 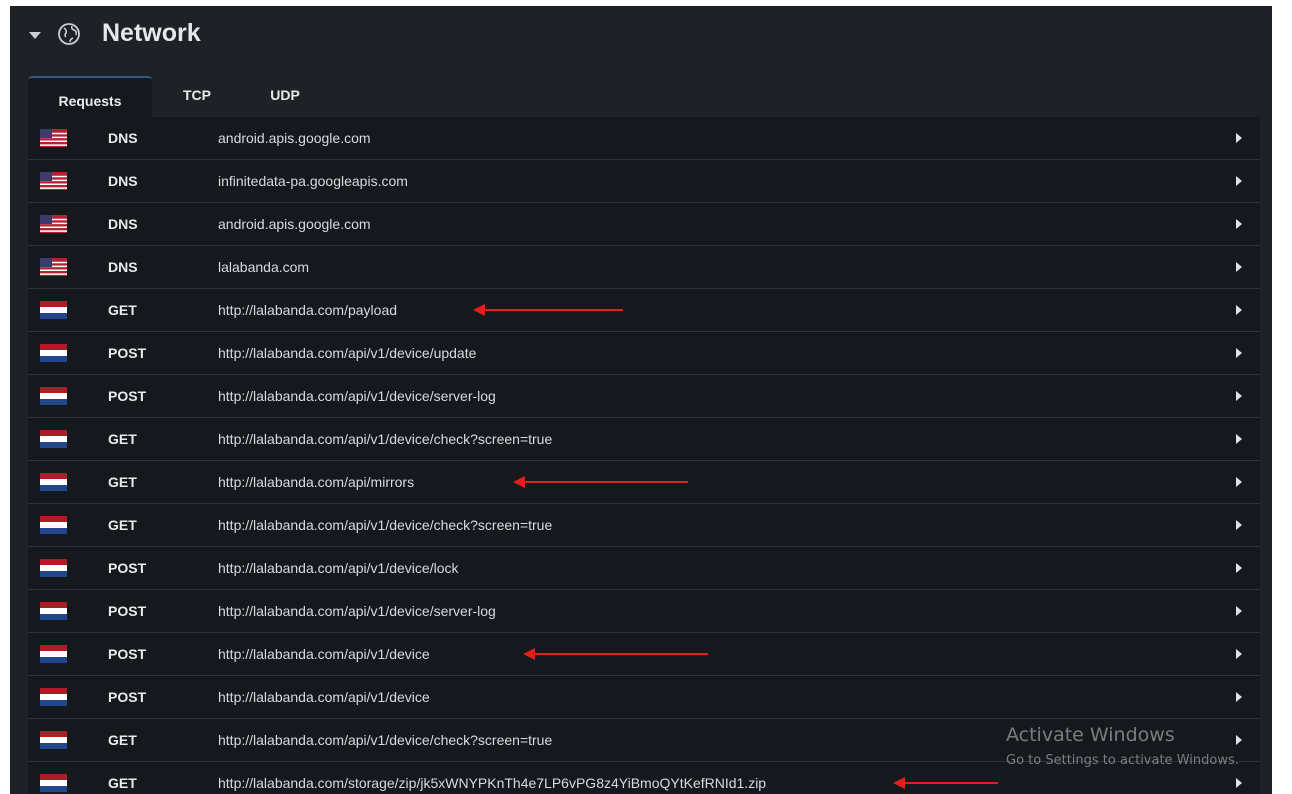 What do you see at coordinates (644, 267) in the screenshot?
I see `request-row: DNS lalabanda.com` at bounding box center [644, 267].